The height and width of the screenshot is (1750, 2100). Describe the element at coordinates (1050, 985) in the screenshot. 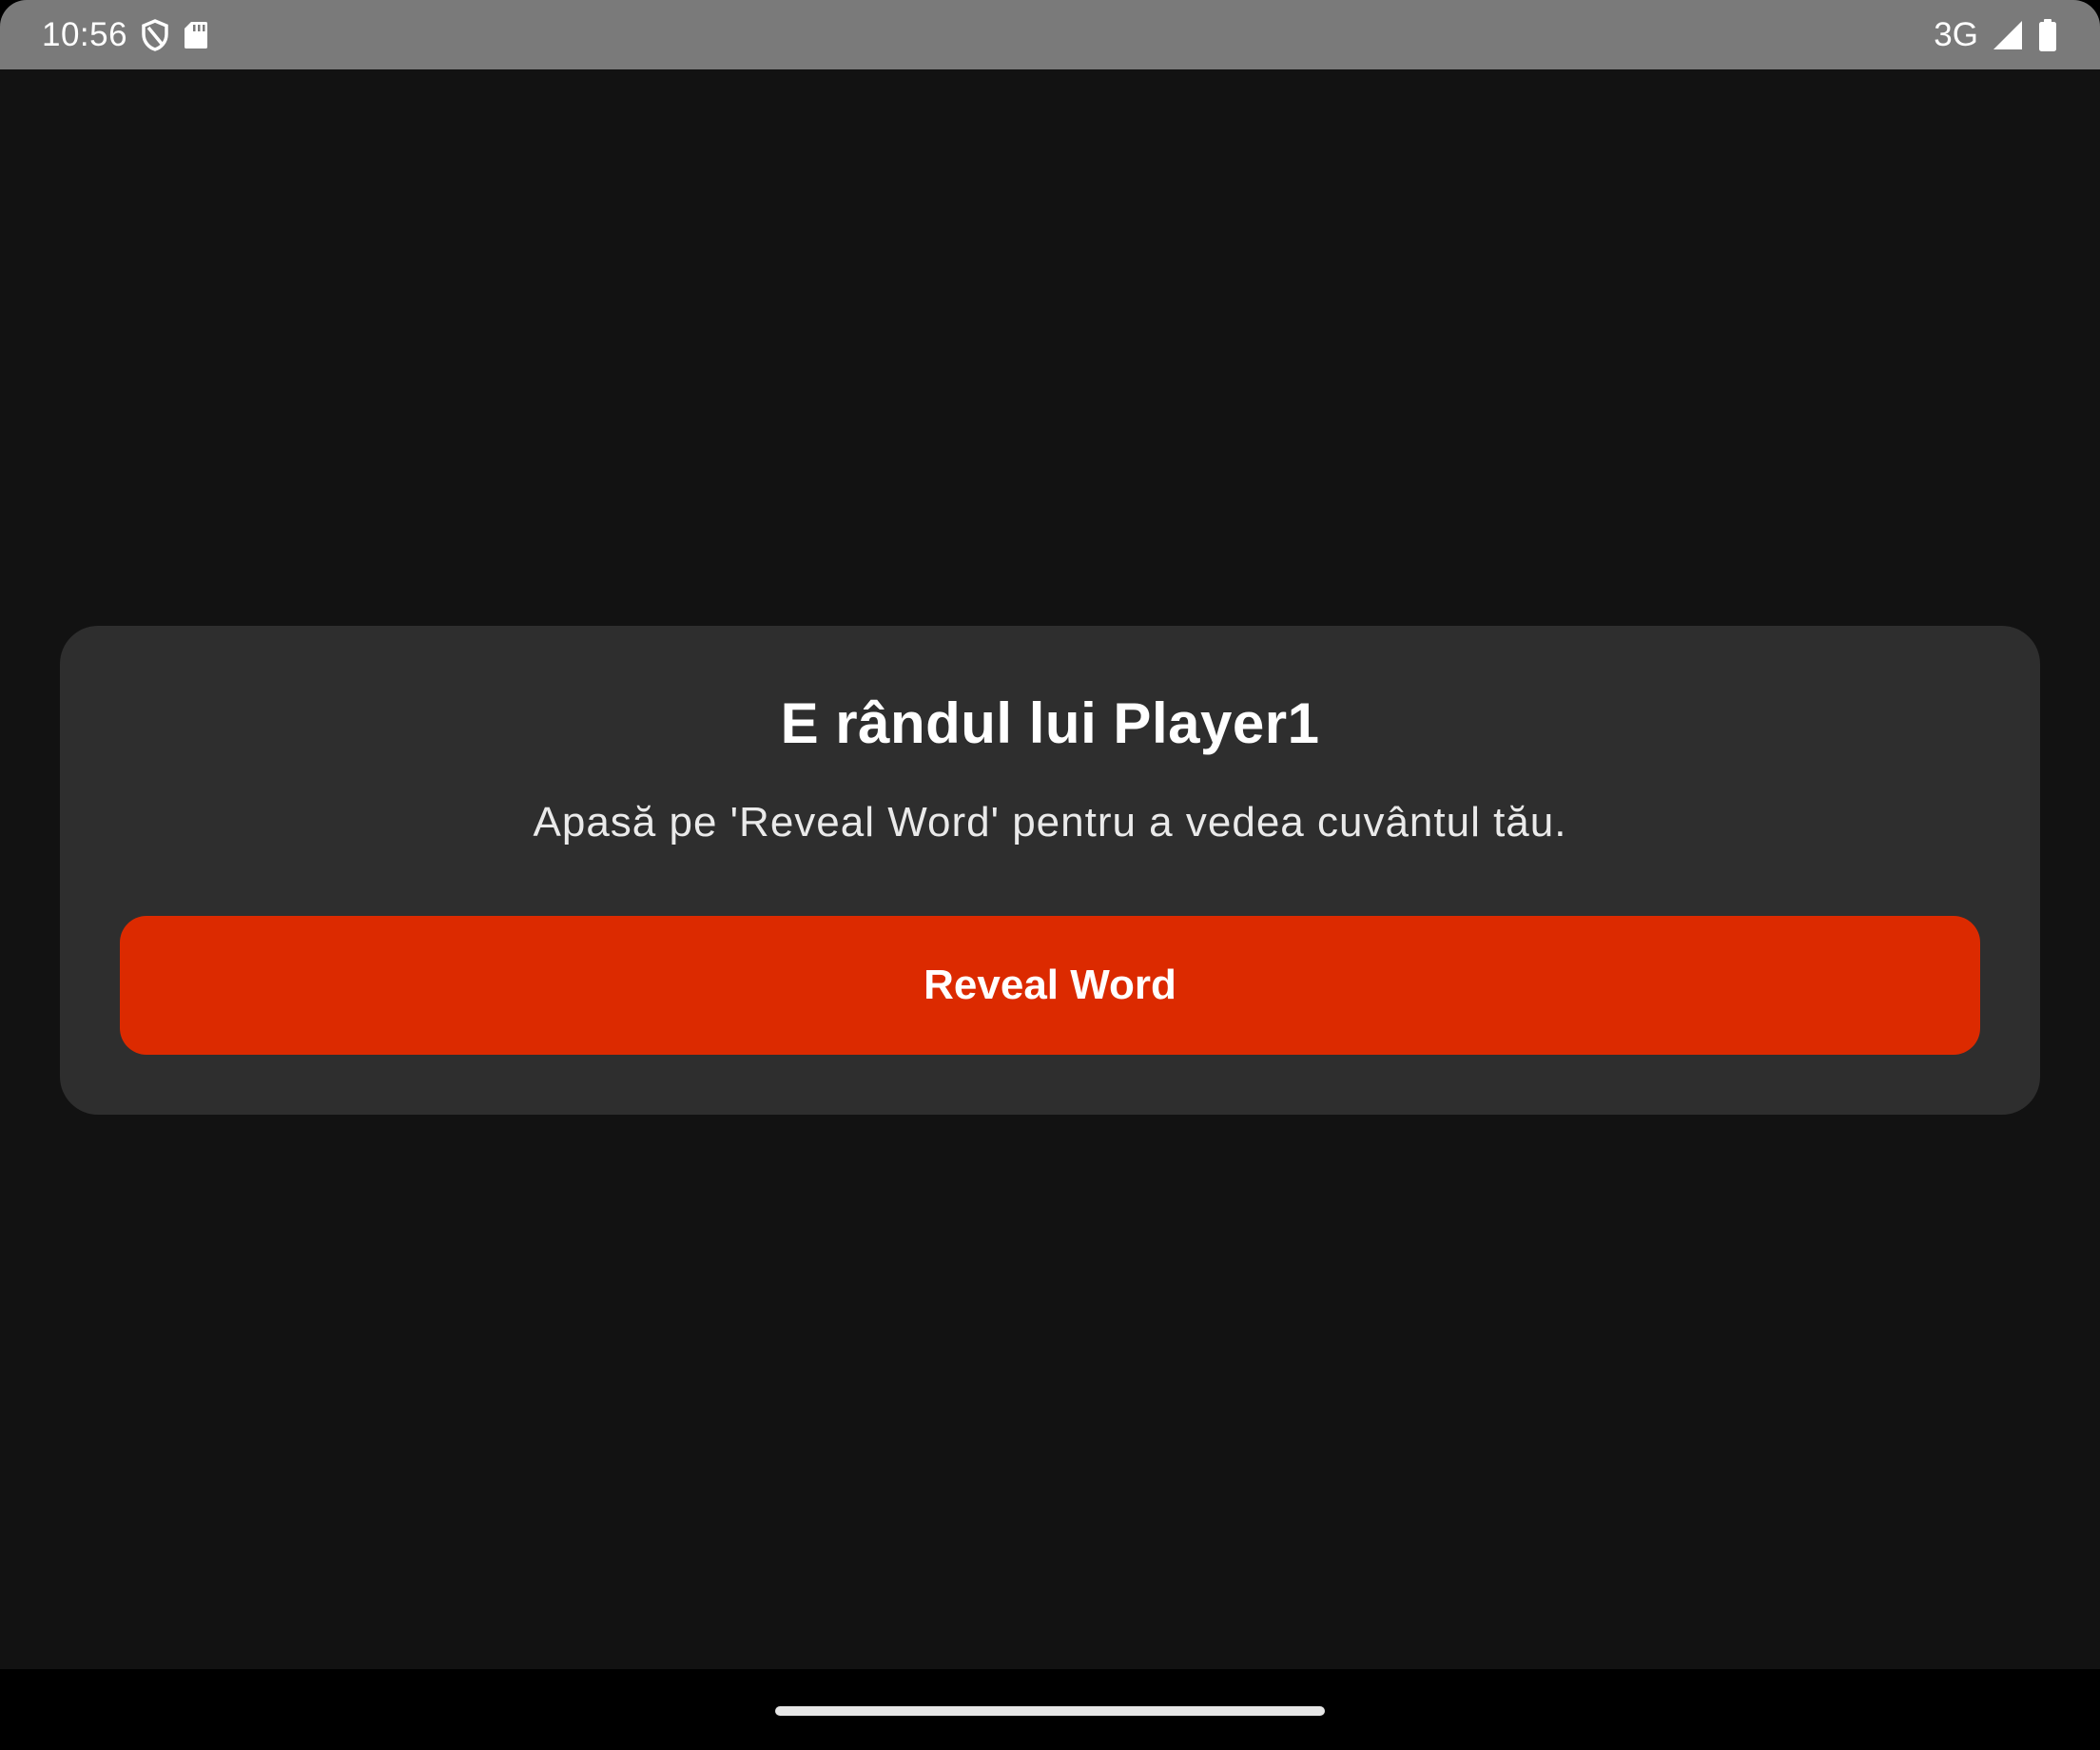

I see `reveal-word-button: Reveal Word` at that location.